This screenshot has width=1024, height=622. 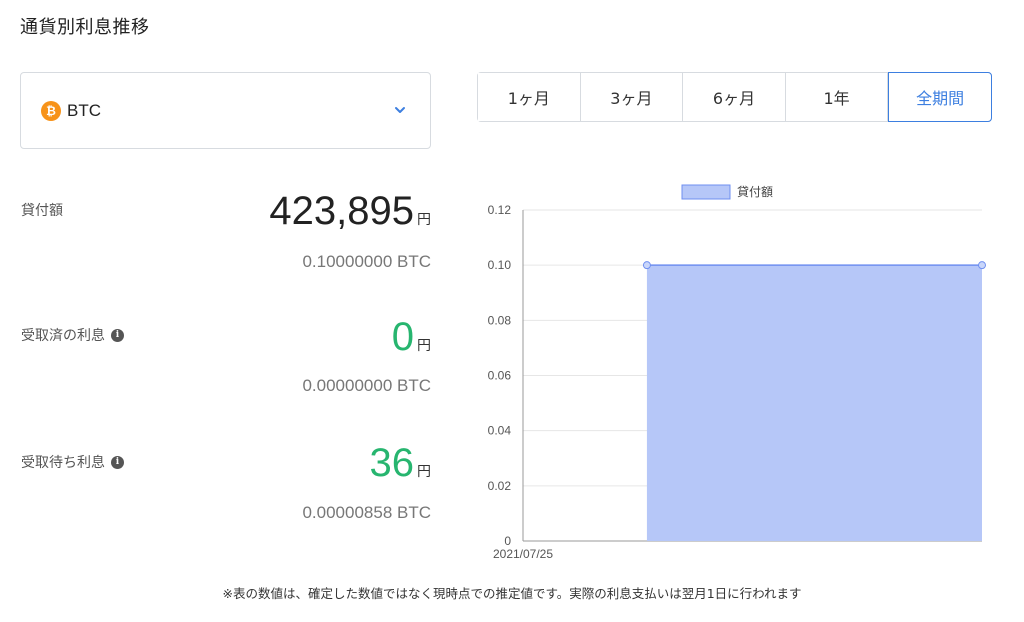 I want to click on tab-1-year: 1年, so click(x=837, y=97).